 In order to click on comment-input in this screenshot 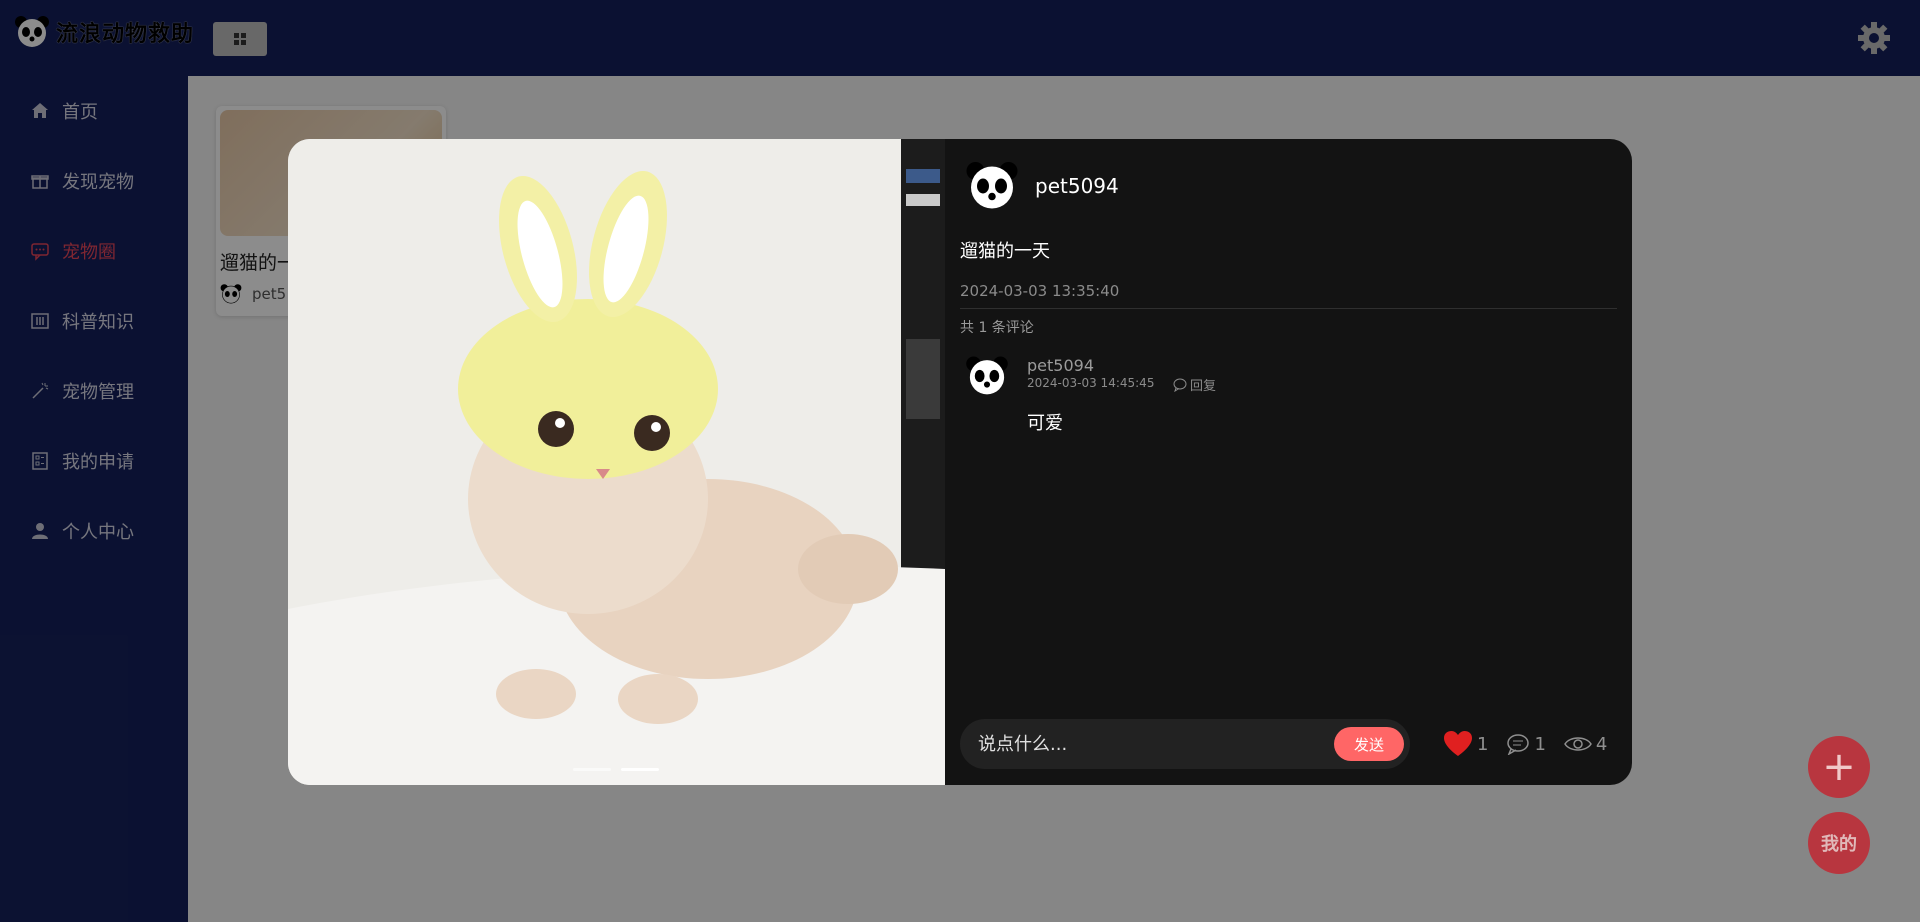, I will do `click(1156, 744)`.